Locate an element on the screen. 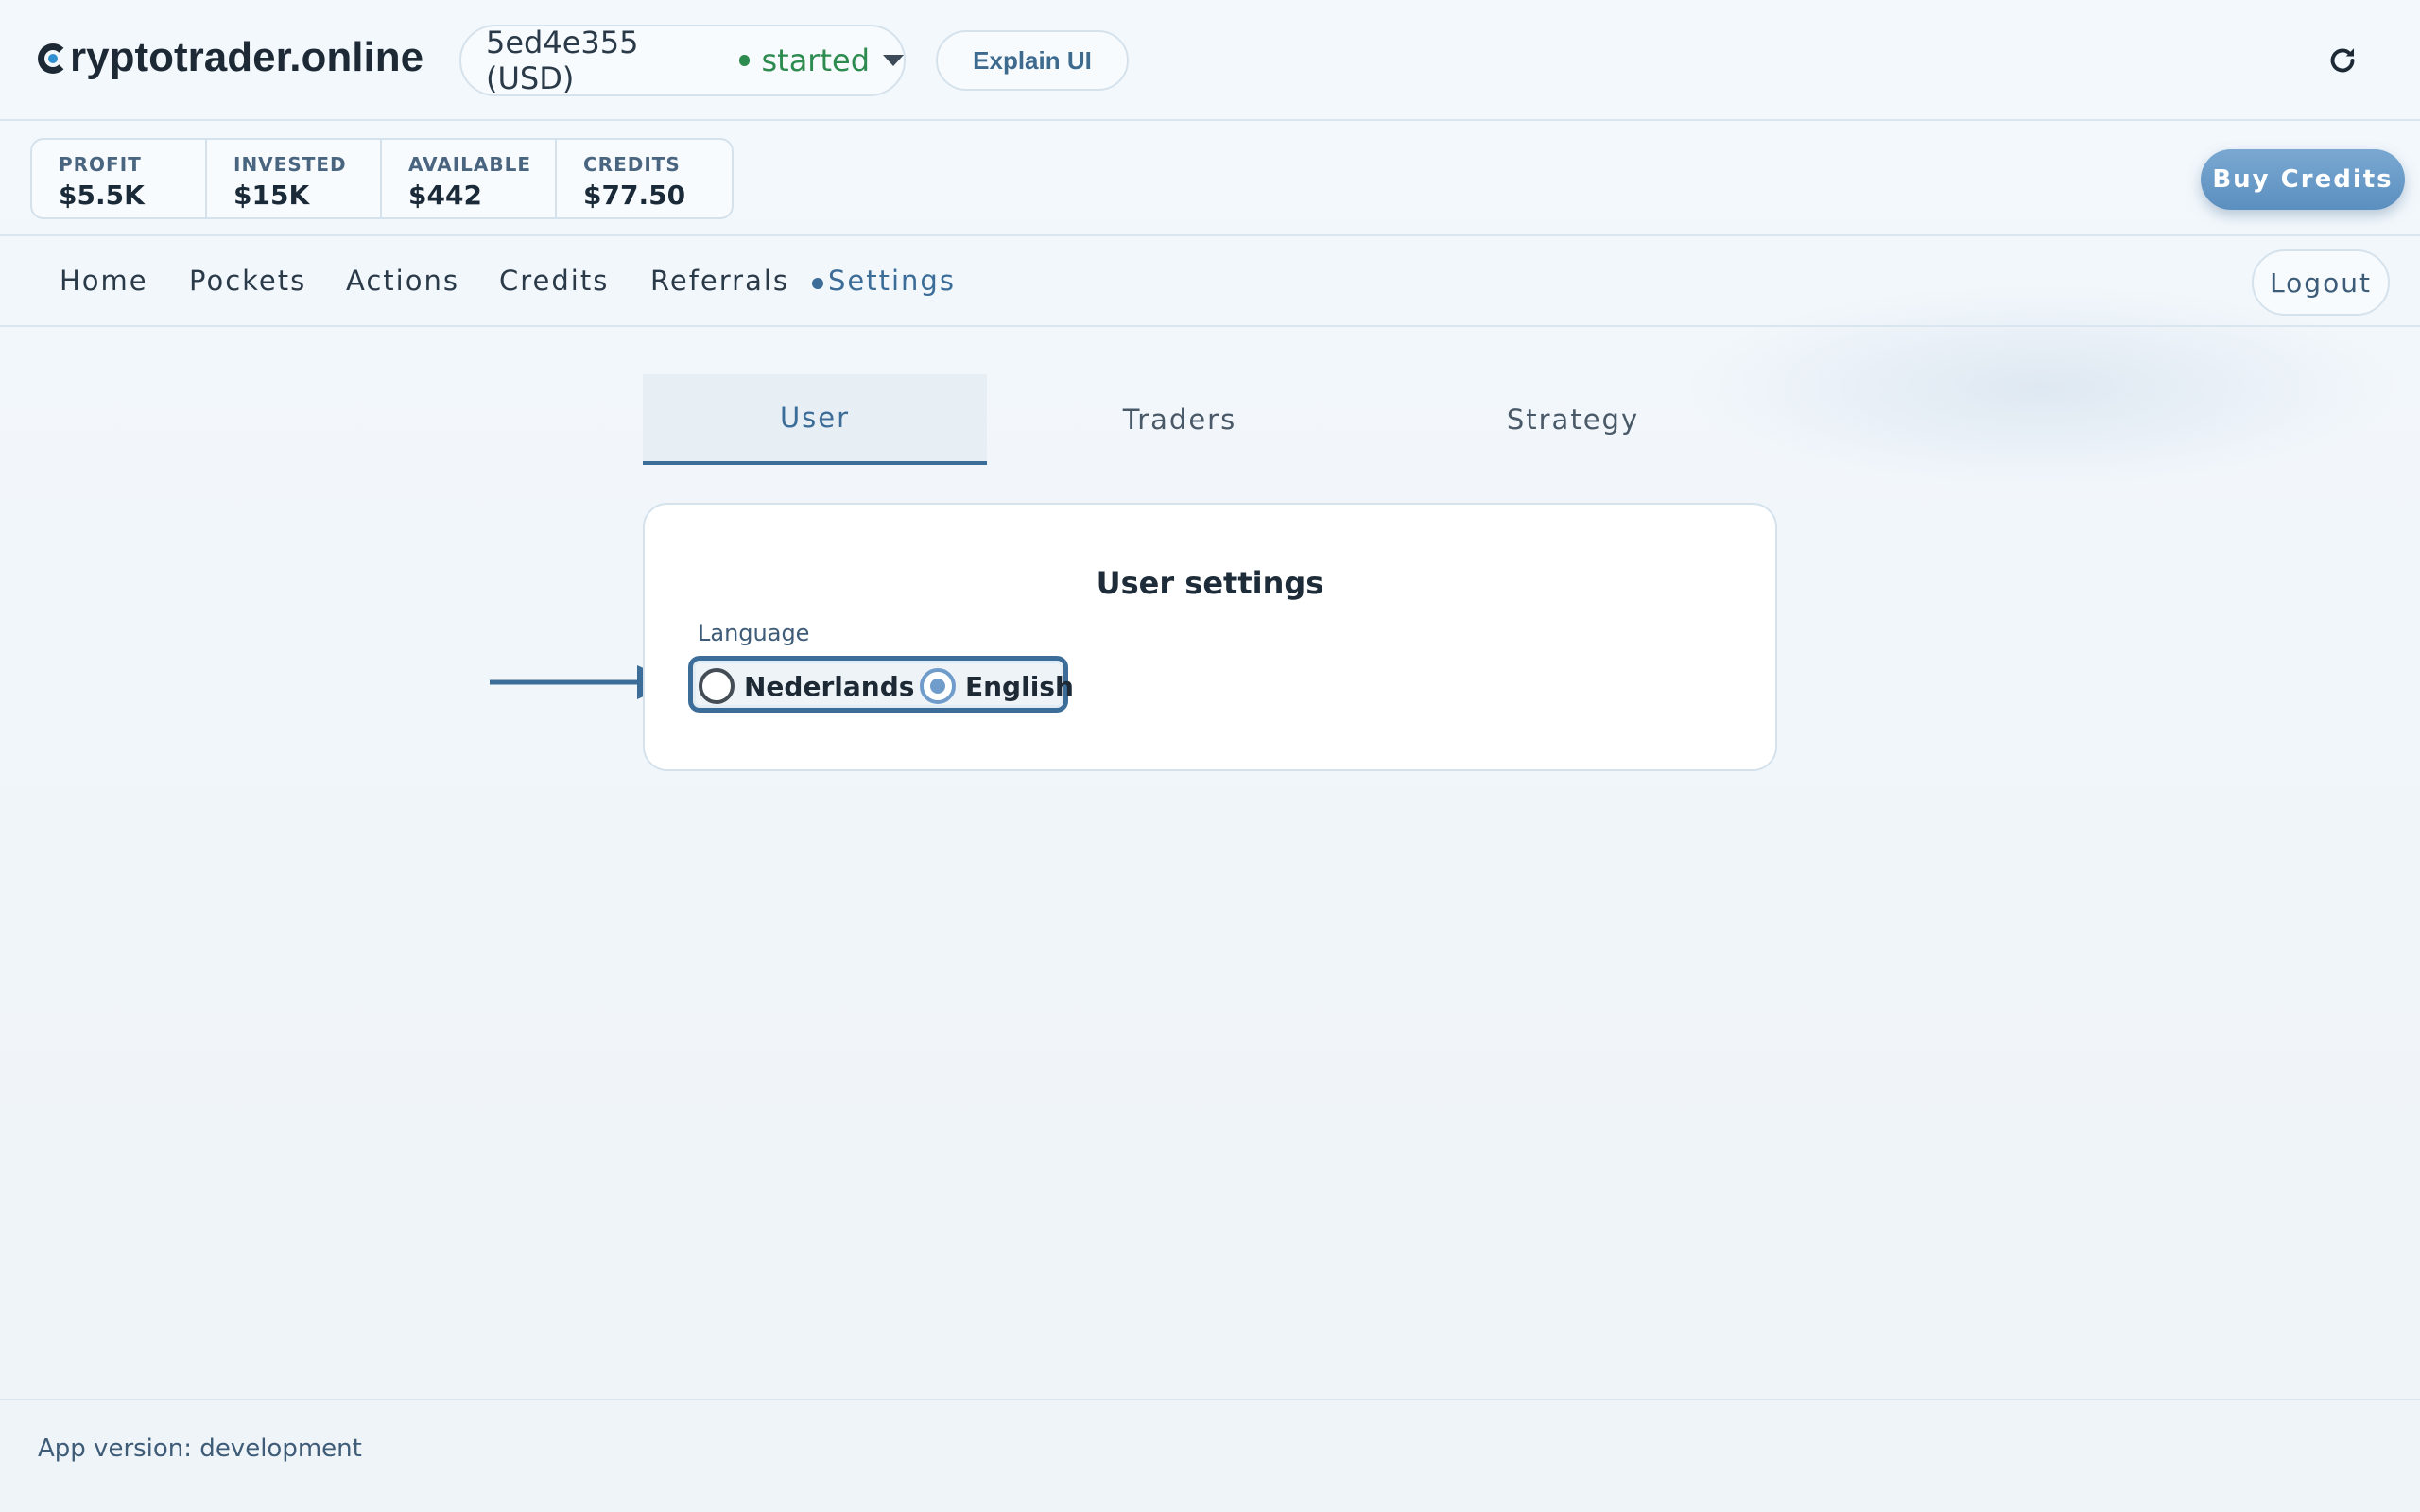 The height and width of the screenshot is (1512, 2420). stat-available: AVAILABLE $442 is located at coordinates (469, 178).